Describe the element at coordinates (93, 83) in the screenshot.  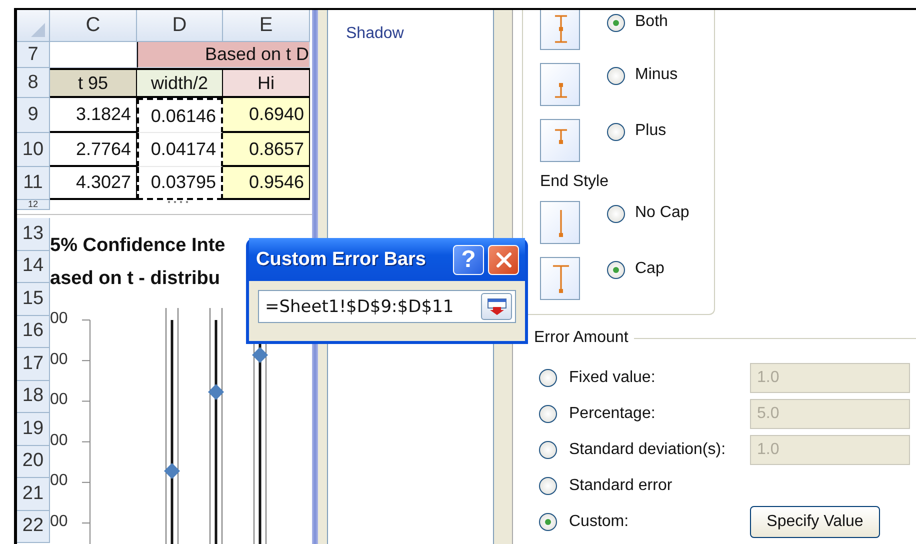
I see `table-cell: t 95` at that location.